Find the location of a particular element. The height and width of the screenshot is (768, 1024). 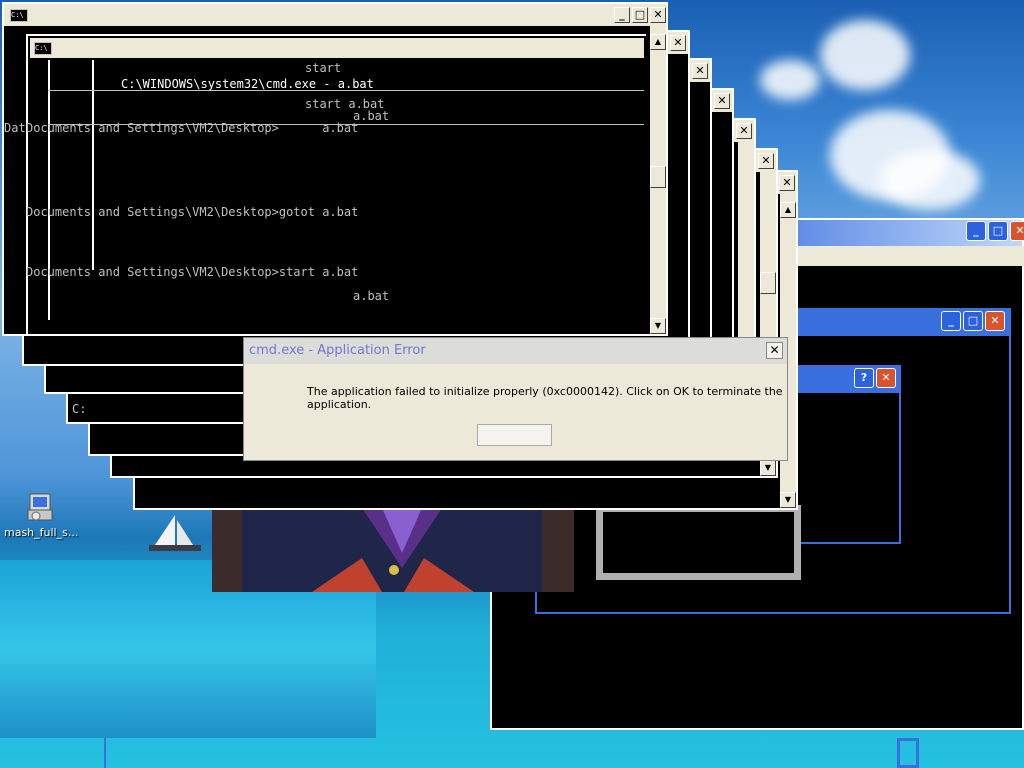

terminal-fragment-c: C: is located at coordinates (79, 409).